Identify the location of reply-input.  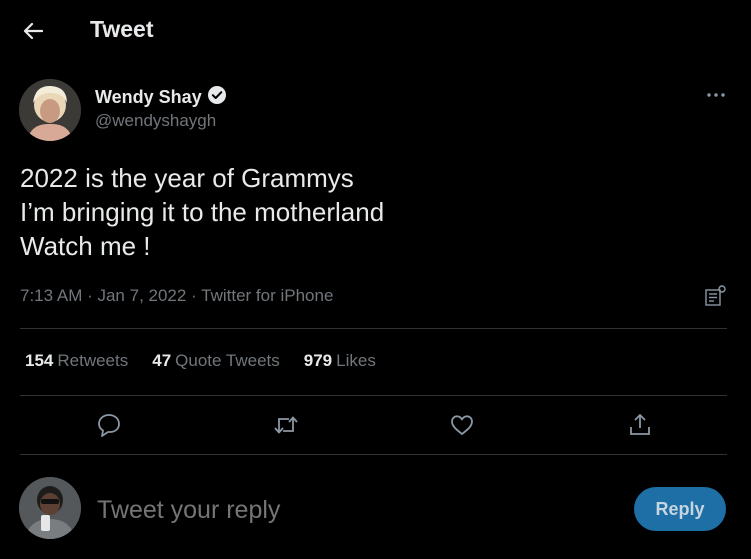
(297, 510).